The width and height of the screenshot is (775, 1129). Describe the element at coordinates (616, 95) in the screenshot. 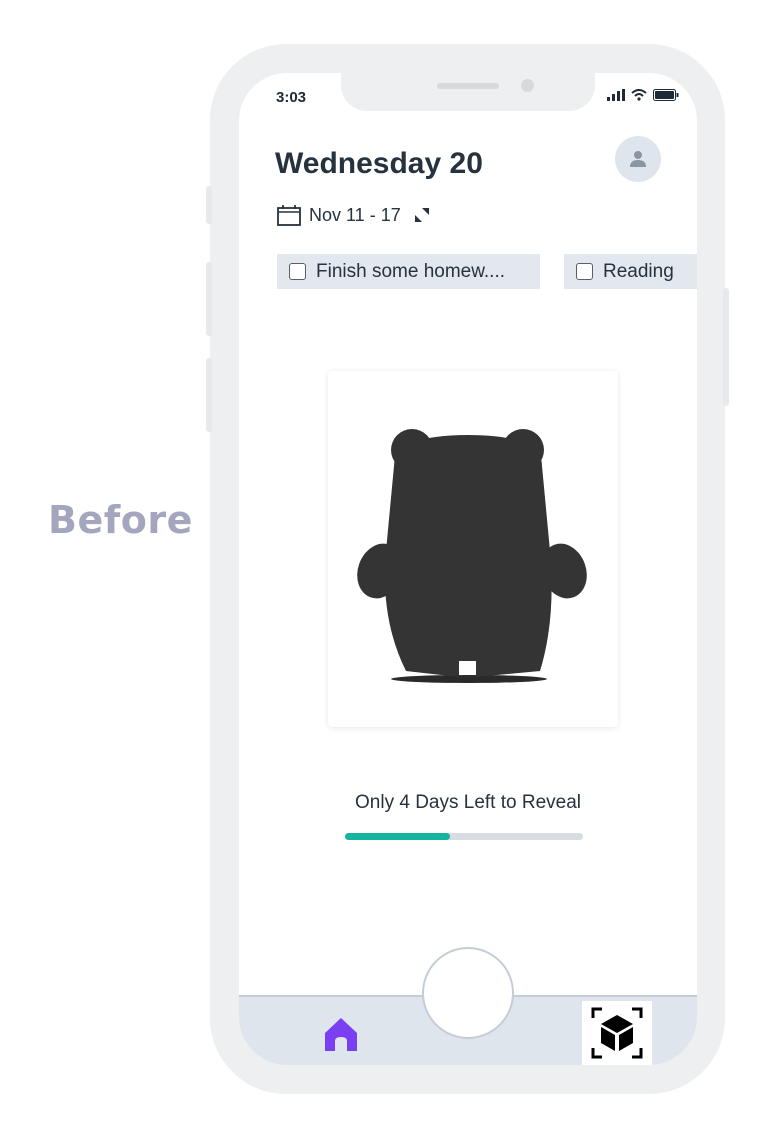

I see `signal-icon` at that location.